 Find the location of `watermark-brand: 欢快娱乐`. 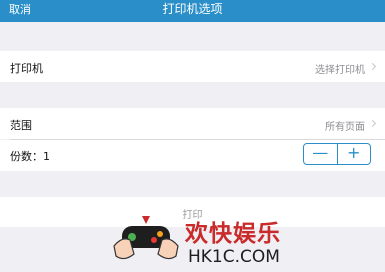

watermark-brand: 欢快娱乐 is located at coordinates (233, 234).